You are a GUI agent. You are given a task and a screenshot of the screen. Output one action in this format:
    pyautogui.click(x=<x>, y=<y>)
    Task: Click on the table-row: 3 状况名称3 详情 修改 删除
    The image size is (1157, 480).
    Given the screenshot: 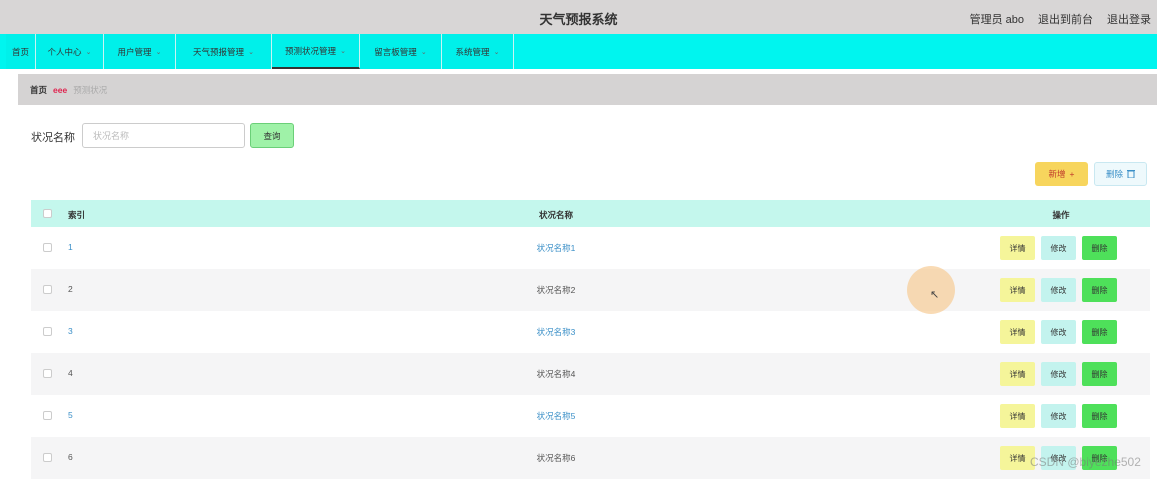 What is the action you would take?
    pyautogui.click(x=590, y=332)
    